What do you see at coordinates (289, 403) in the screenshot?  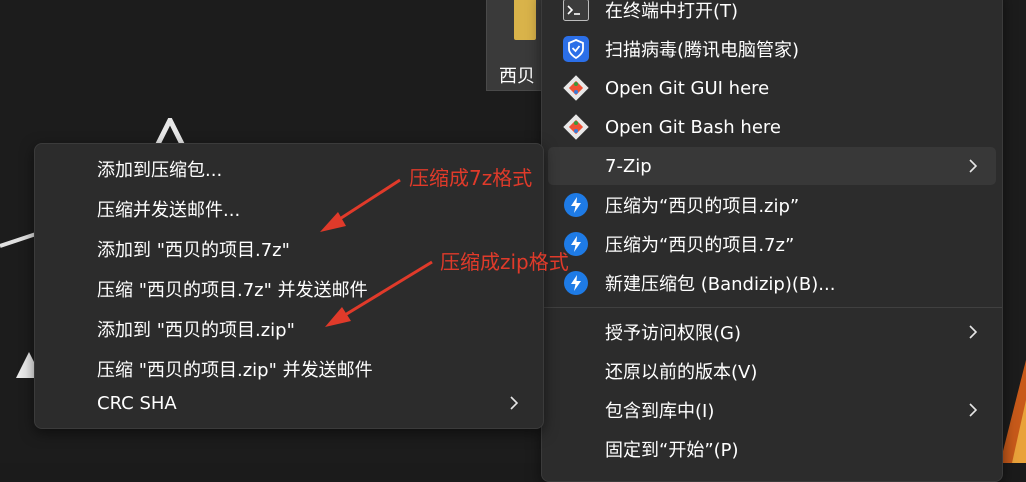 I see `menu-item-crc-sha: CRC SHA` at bounding box center [289, 403].